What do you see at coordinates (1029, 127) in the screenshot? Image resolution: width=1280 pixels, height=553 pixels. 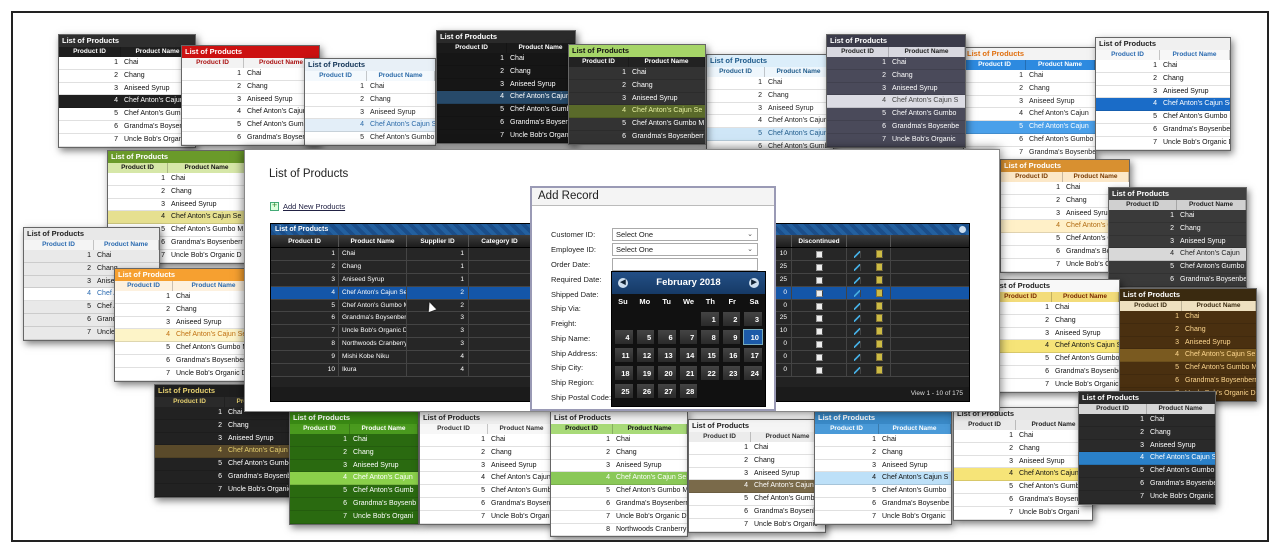 I see `table-row: 5 Chef Anton's Cajun` at bounding box center [1029, 127].